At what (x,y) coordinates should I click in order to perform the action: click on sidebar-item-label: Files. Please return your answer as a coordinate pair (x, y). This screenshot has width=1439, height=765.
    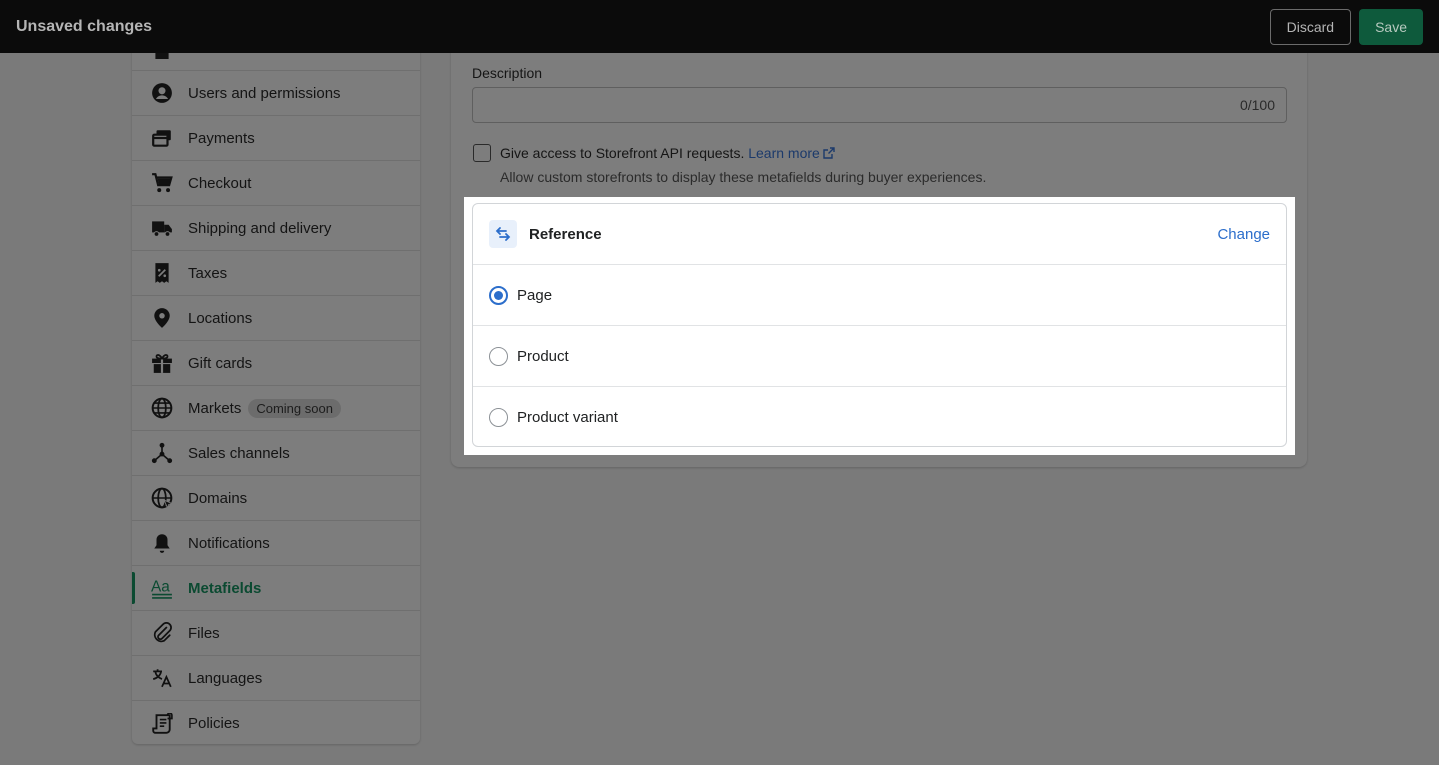
    Looking at the image, I should click on (204, 633).